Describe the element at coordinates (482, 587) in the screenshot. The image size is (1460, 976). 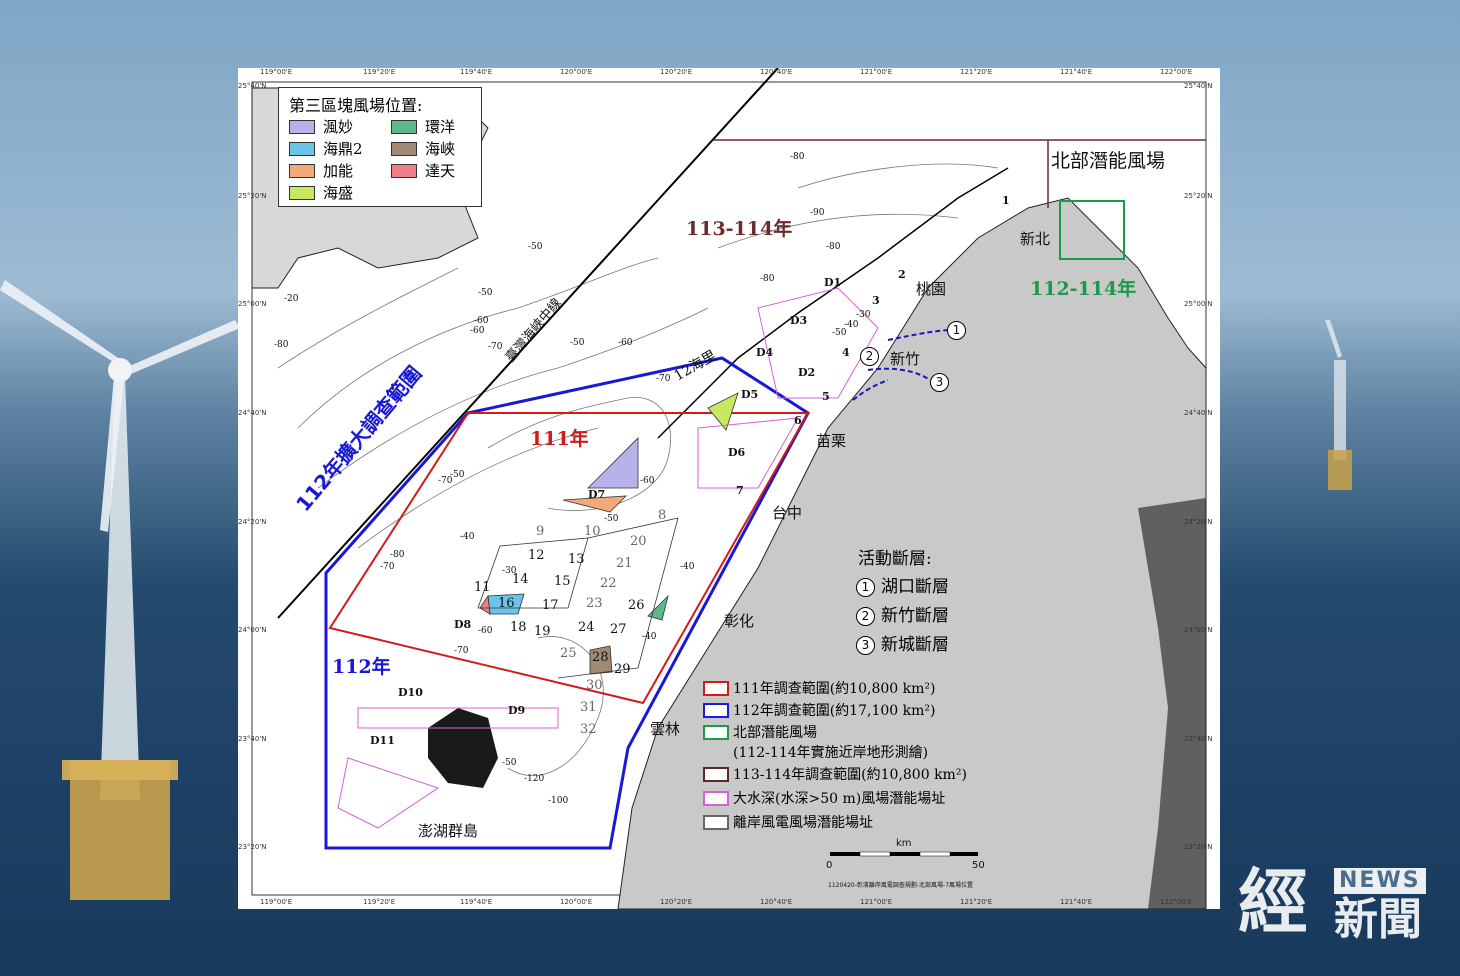
I see `zone-label: 11` at that location.